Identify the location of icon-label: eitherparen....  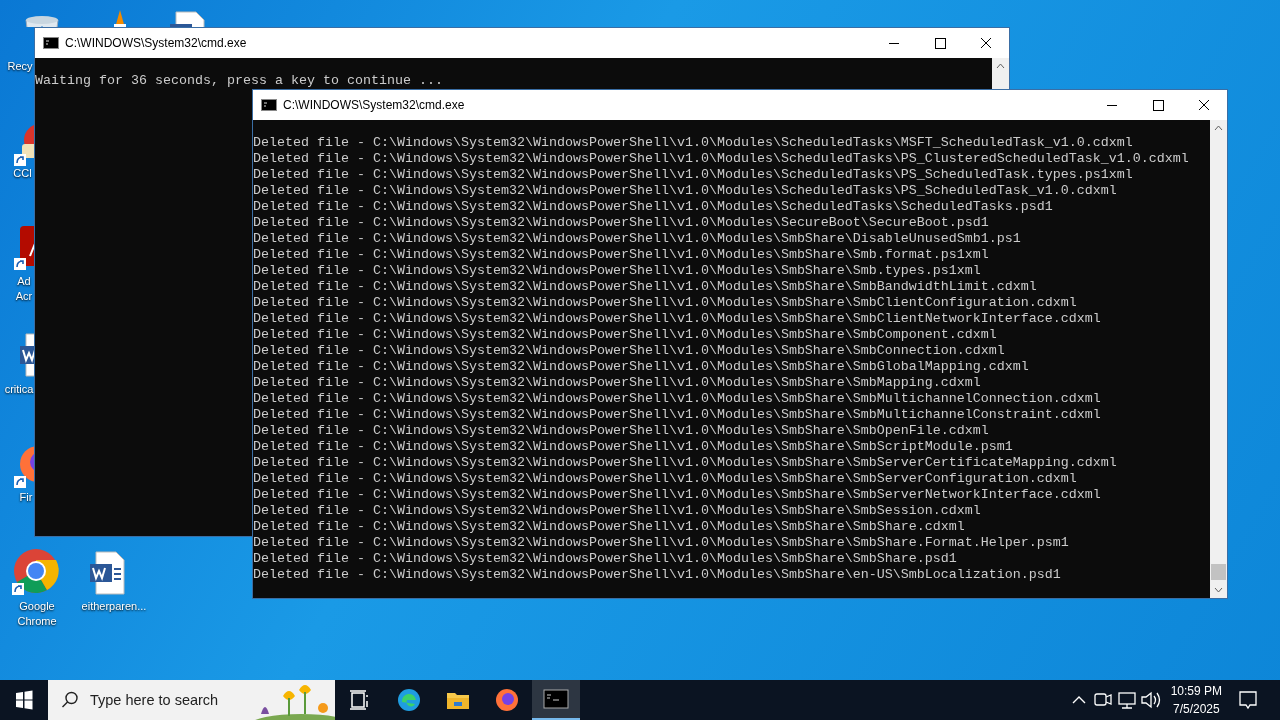
(114, 606).